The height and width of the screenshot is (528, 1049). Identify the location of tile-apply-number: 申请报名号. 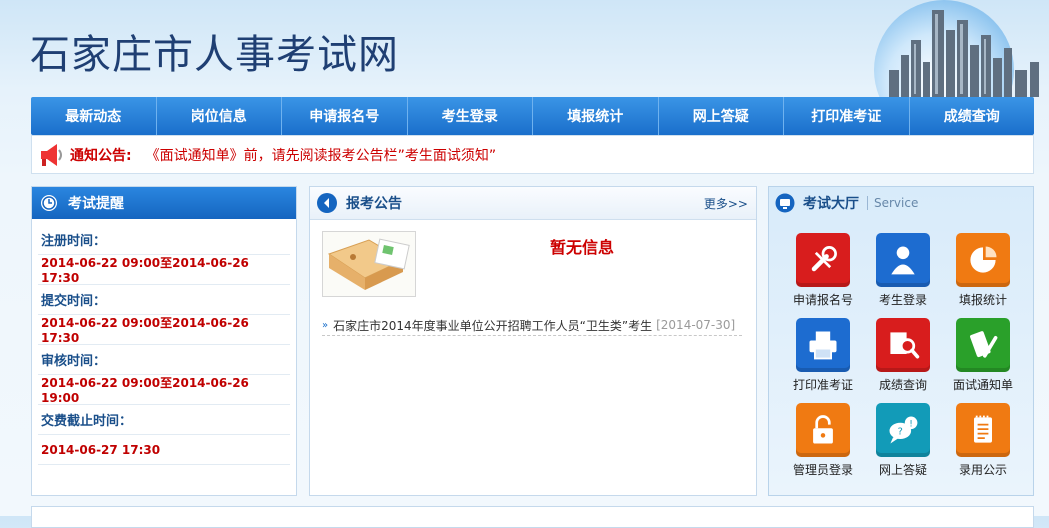
(823, 270).